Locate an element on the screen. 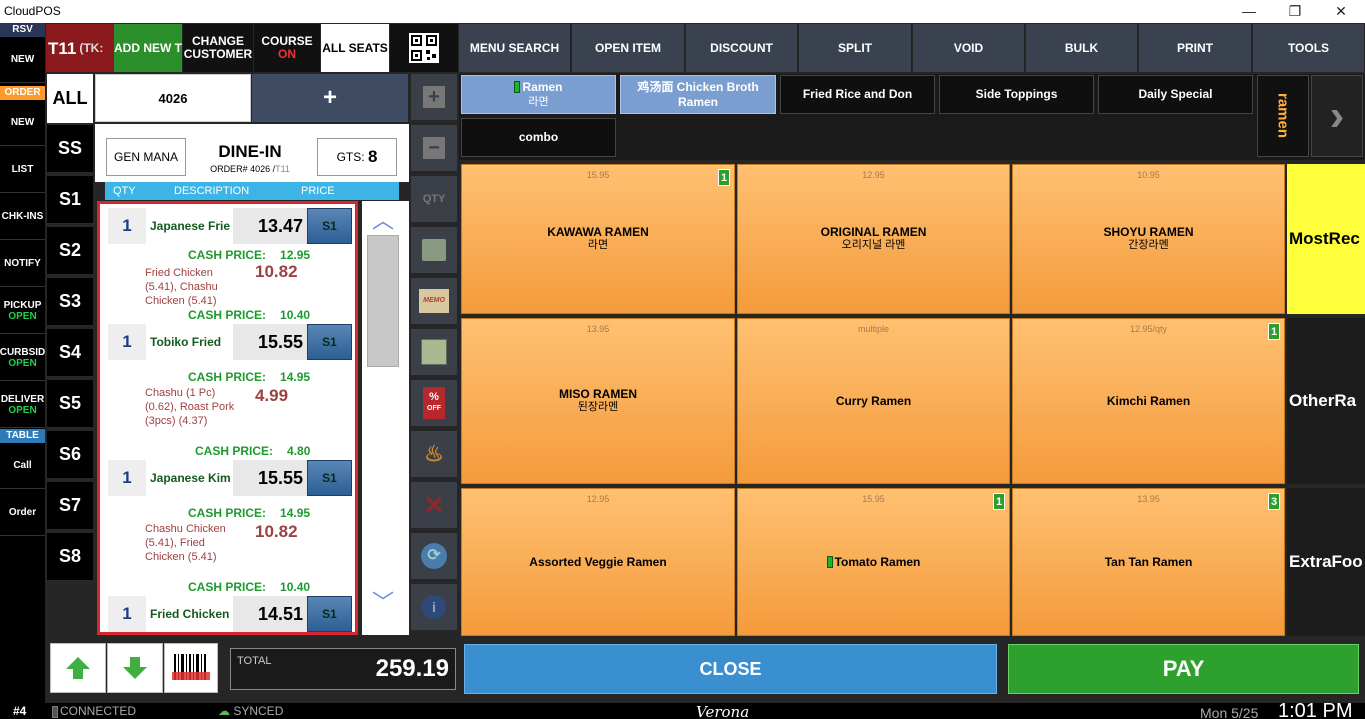 This screenshot has width=1365, height=719. seat-all: ALL is located at coordinates (70, 99).